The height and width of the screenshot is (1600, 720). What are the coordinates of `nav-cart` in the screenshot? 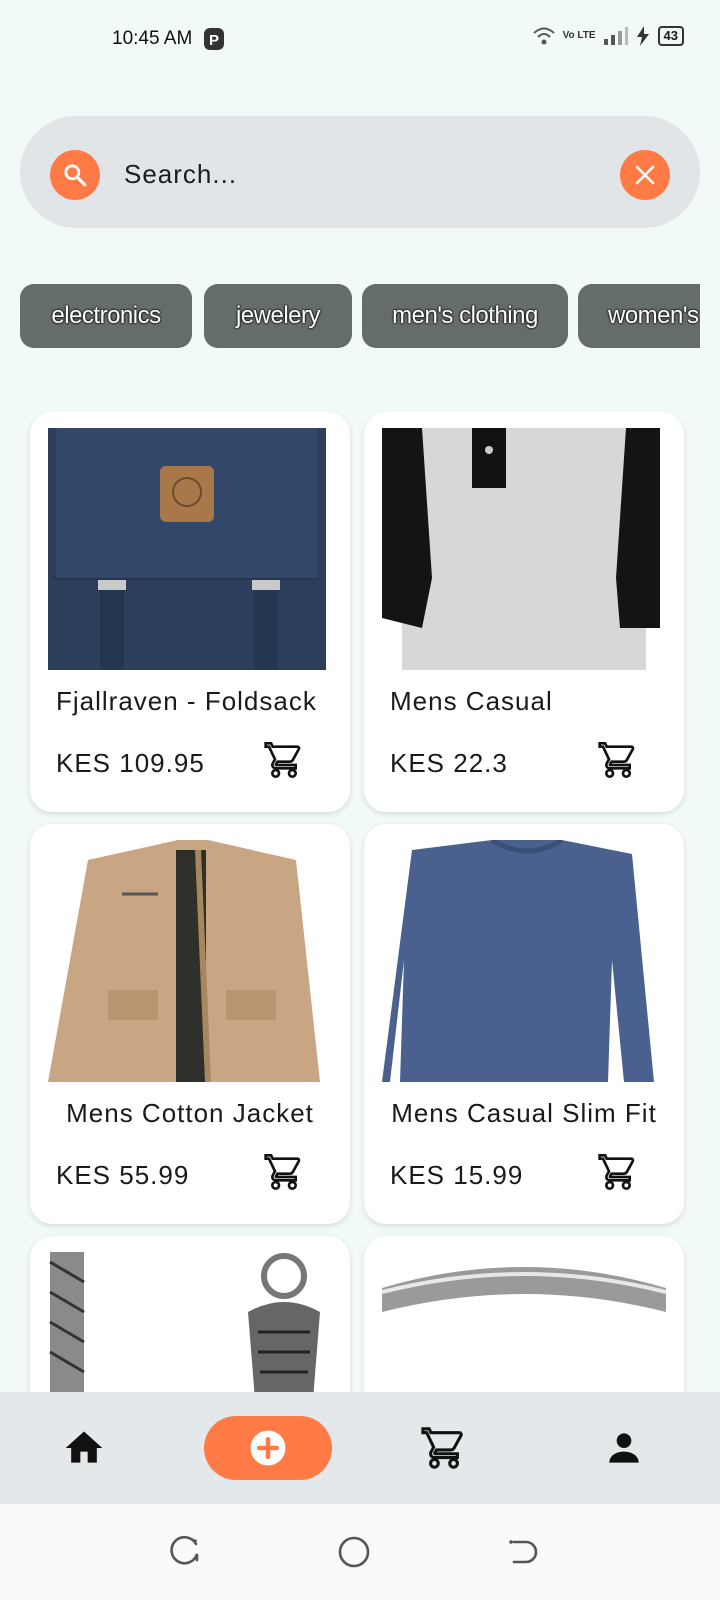 It's located at (444, 1448).